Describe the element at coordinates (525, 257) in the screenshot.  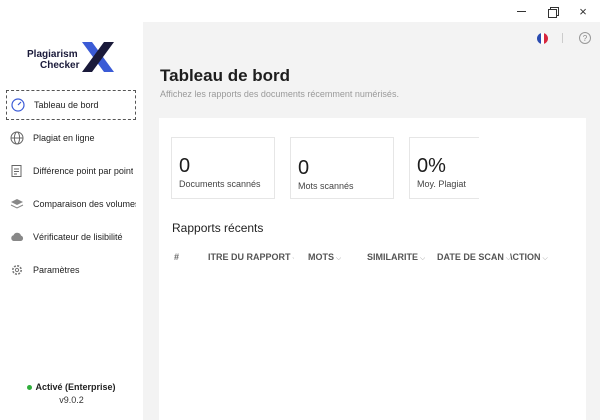
I see `column-header-label: \CTION` at that location.